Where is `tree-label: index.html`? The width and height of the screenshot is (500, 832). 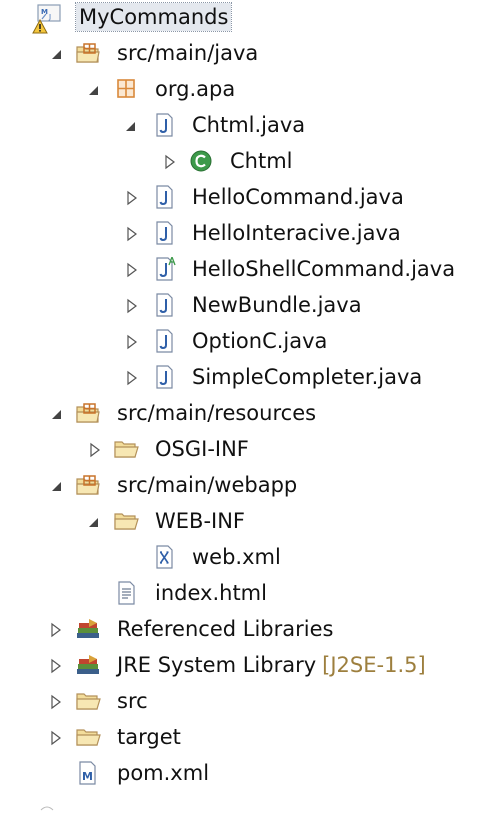 tree-label: index.html is located at coordinates (211, 593).